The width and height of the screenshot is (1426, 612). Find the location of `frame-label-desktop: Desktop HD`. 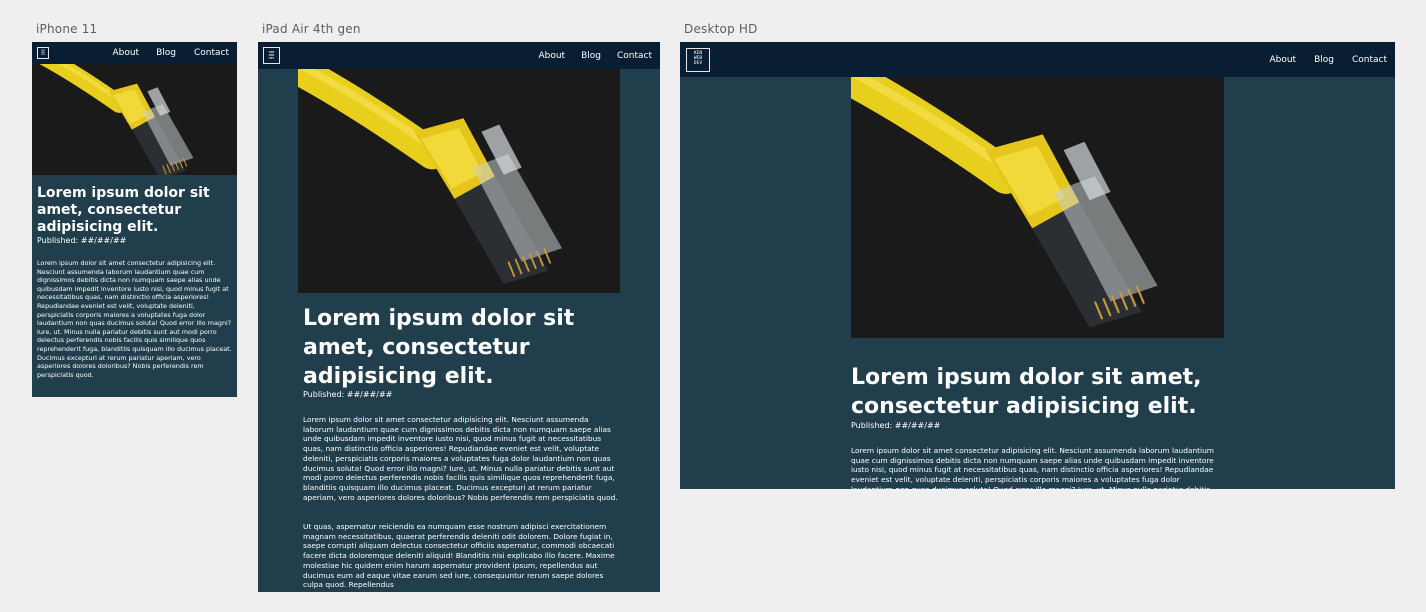

frame-label-desktop: Desktop HD is located at coordinates (721, 29).